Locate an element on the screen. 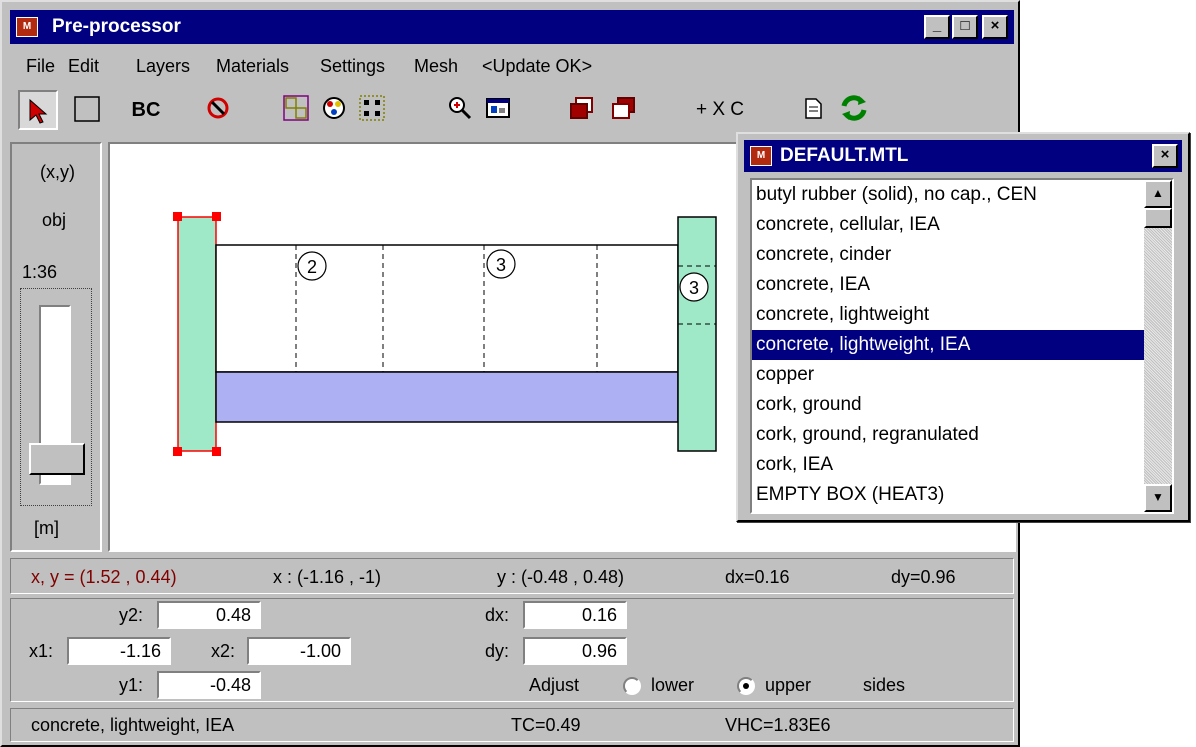 The image size is (1196, 747). menu-materials: Materials is located at coordinates (252, 66).